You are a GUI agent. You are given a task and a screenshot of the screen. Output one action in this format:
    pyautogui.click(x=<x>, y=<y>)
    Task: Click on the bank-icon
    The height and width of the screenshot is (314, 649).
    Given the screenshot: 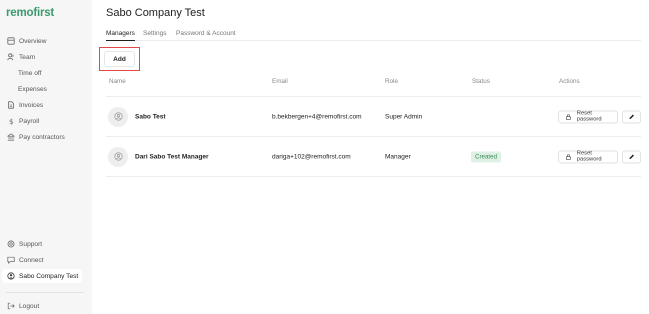 What is the action you would take?
    pyautogui.click(x=11, y=137)
    